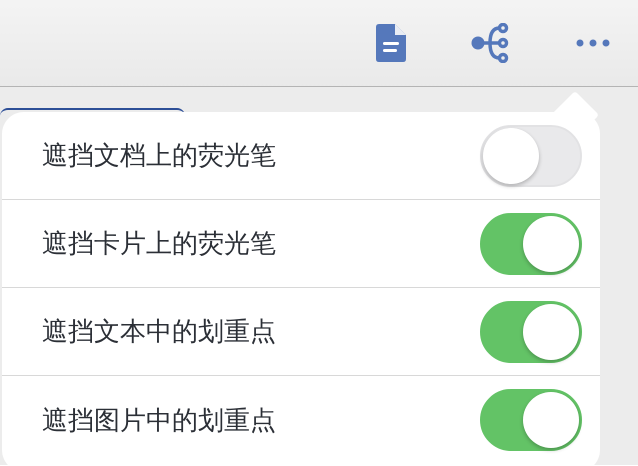 This screenshot has width=638, height=466. What do you see at coordinates (491, 43) in the screenshot?
I see `mind-map-icon` at bounding box center [491, 43].